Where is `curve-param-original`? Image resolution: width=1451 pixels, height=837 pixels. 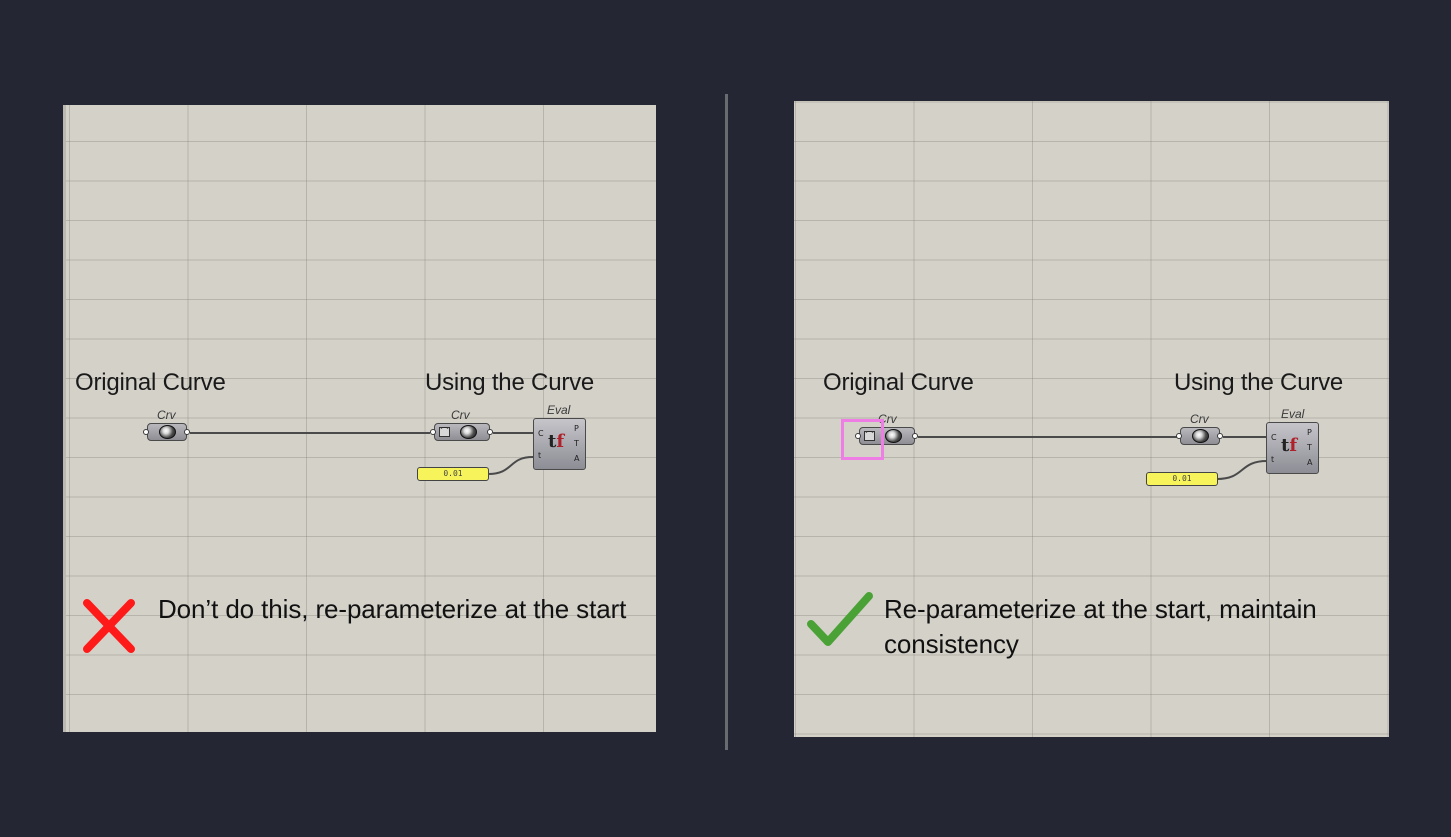 curve-param-original is located at coordinates (167, 432).